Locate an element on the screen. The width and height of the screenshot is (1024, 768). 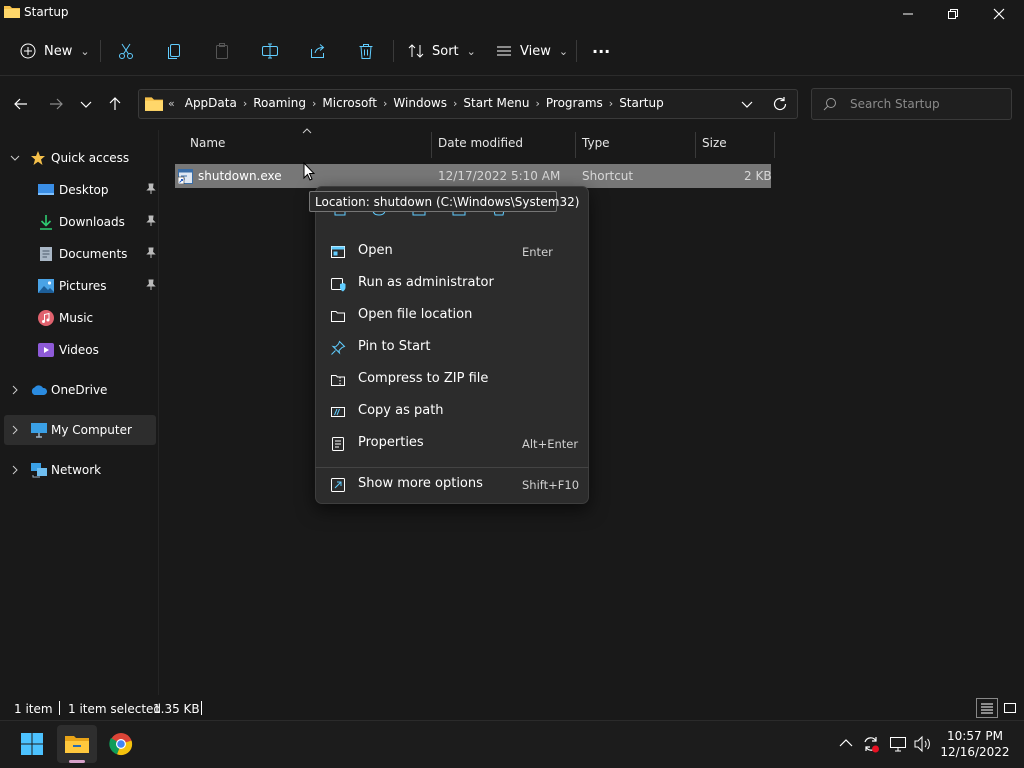
nav-item-music: Music is located at coordinates (80, 318).